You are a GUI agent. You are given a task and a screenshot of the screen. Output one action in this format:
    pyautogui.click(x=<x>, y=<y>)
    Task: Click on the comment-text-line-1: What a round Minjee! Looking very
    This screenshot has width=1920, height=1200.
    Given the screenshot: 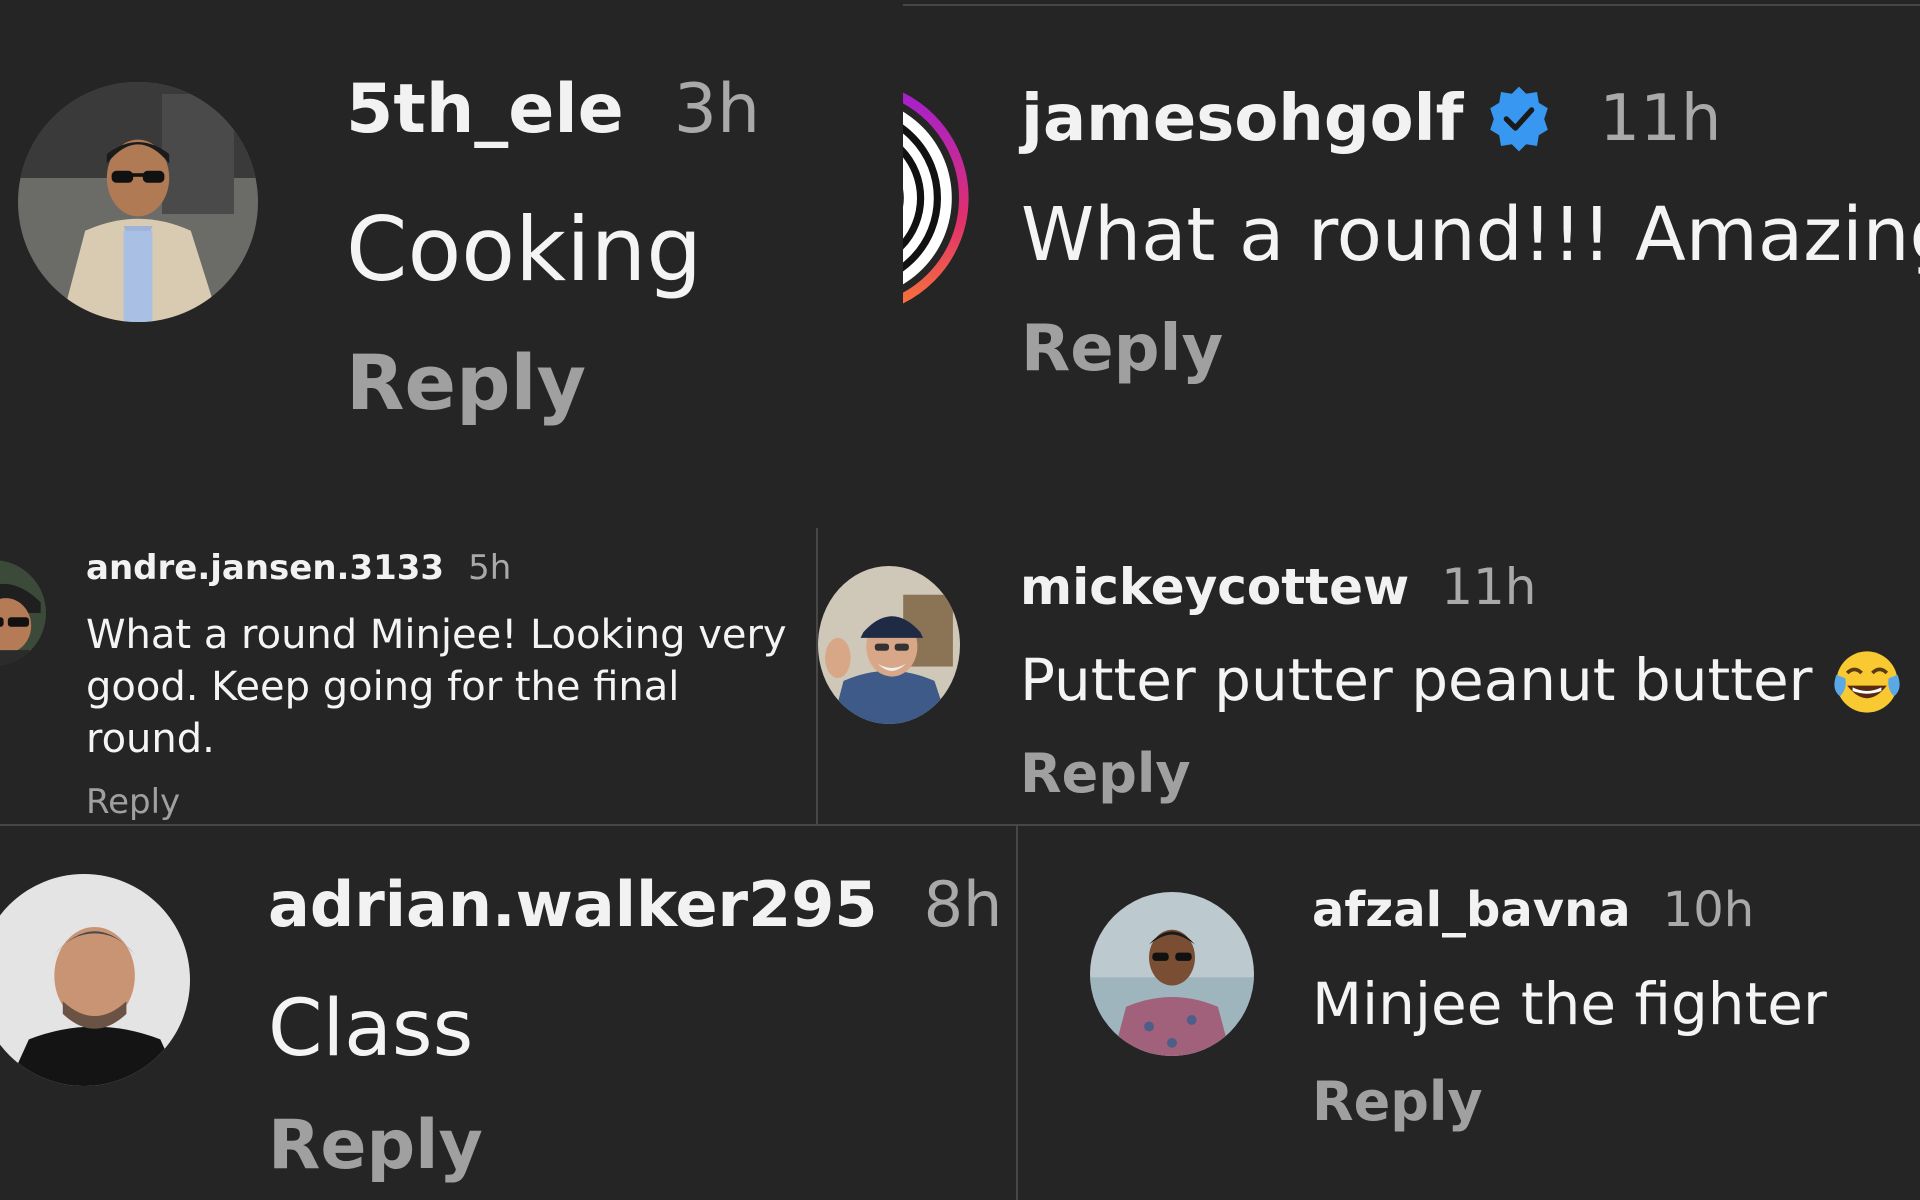 What is the action you would take?
    pyautogui.click(x=436, y=635)
    